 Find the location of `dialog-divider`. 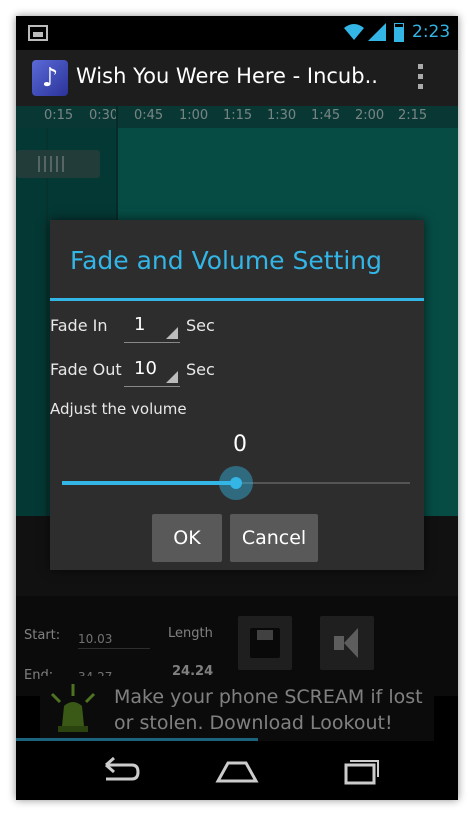

dialog-divider is located at coordinates (237, 299).